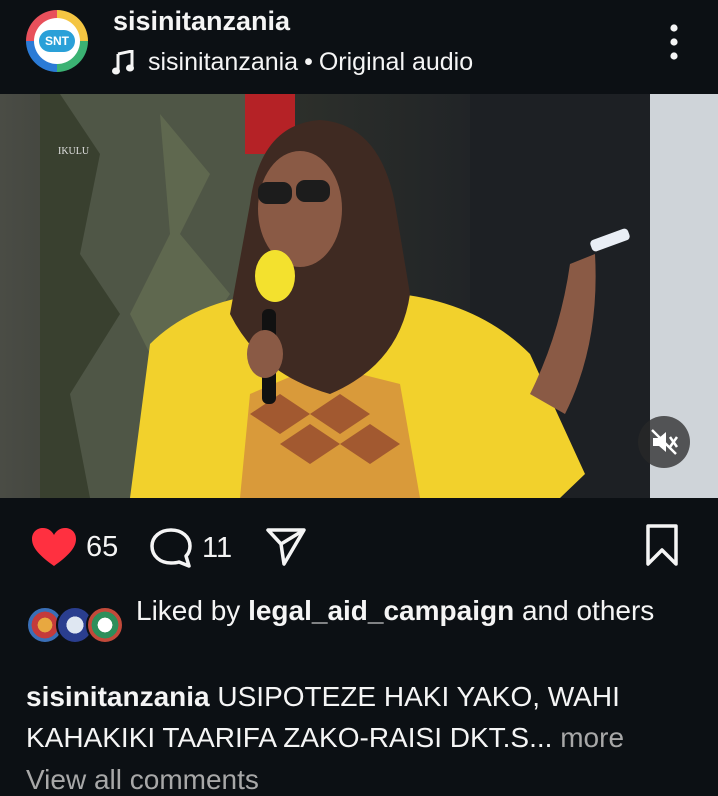 The image size is (718, 796). Describe the element at coordinates (102, 547) in the screenshot. I see `like-count: 65` at that location.